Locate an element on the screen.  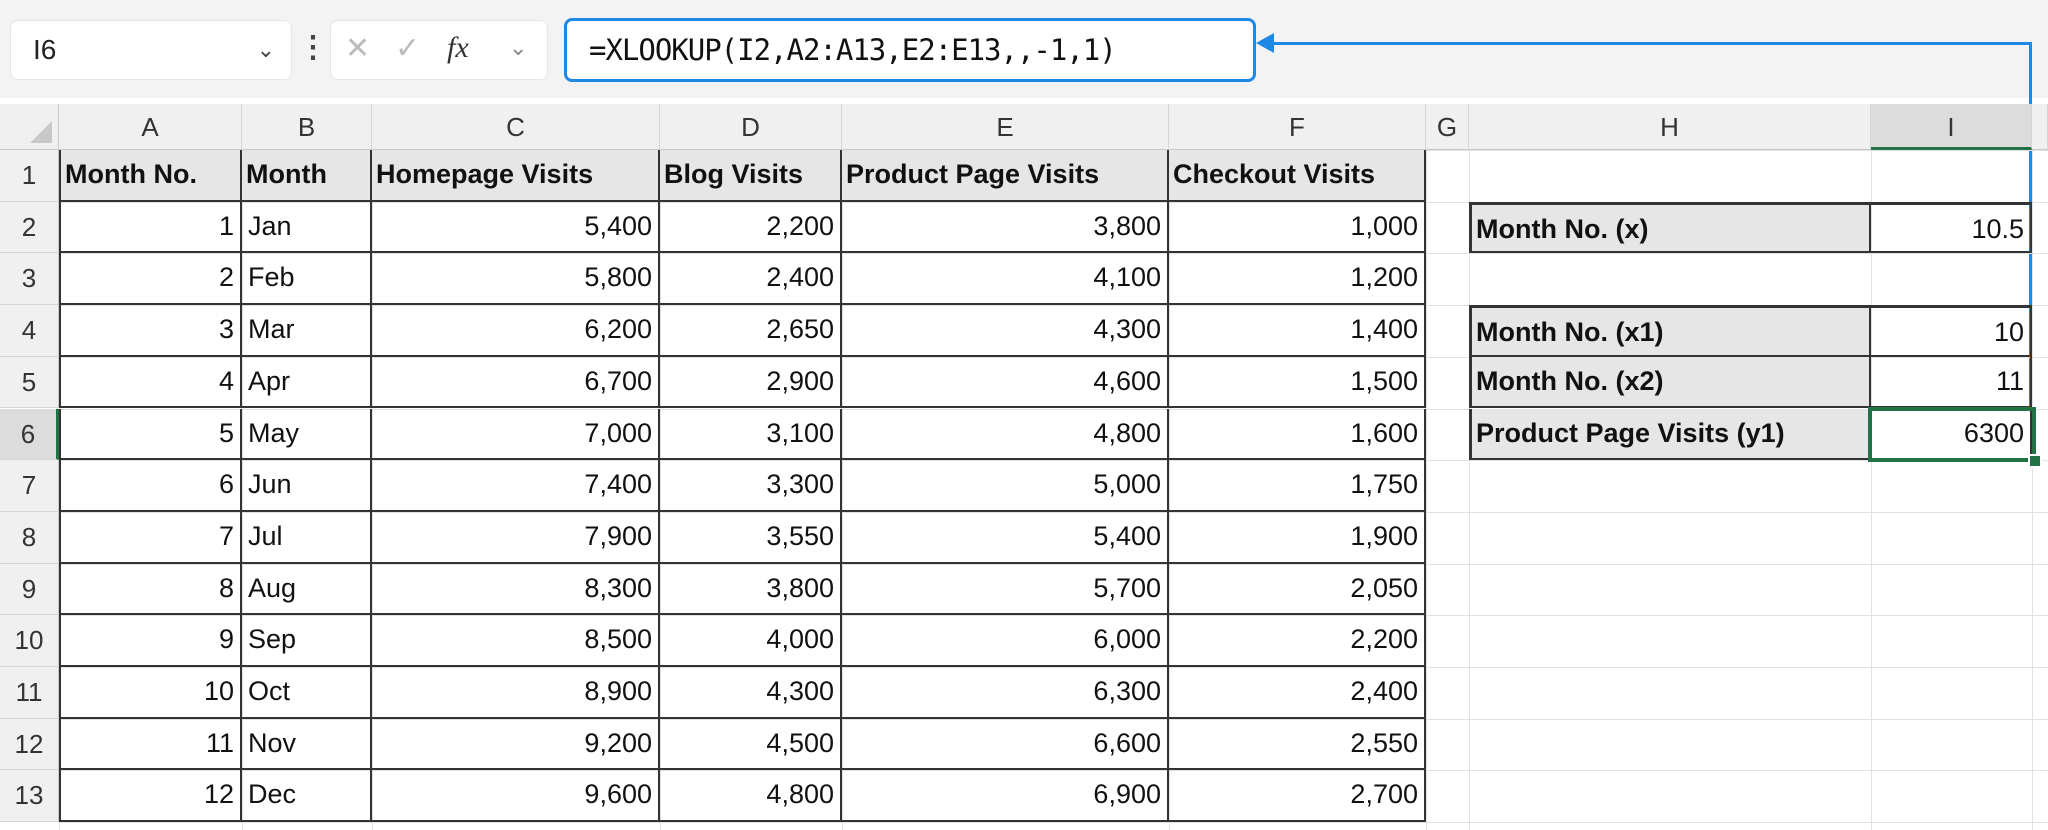
table-cell: 1,500 is located at coordinates (1297, 382).